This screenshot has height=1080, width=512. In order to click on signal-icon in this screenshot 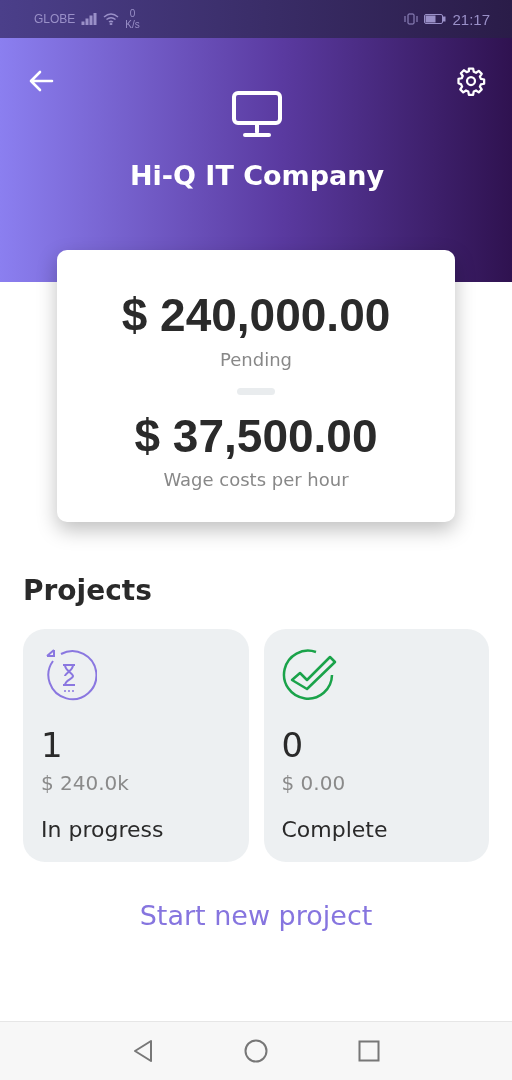, I will do `click(89, 19)`.